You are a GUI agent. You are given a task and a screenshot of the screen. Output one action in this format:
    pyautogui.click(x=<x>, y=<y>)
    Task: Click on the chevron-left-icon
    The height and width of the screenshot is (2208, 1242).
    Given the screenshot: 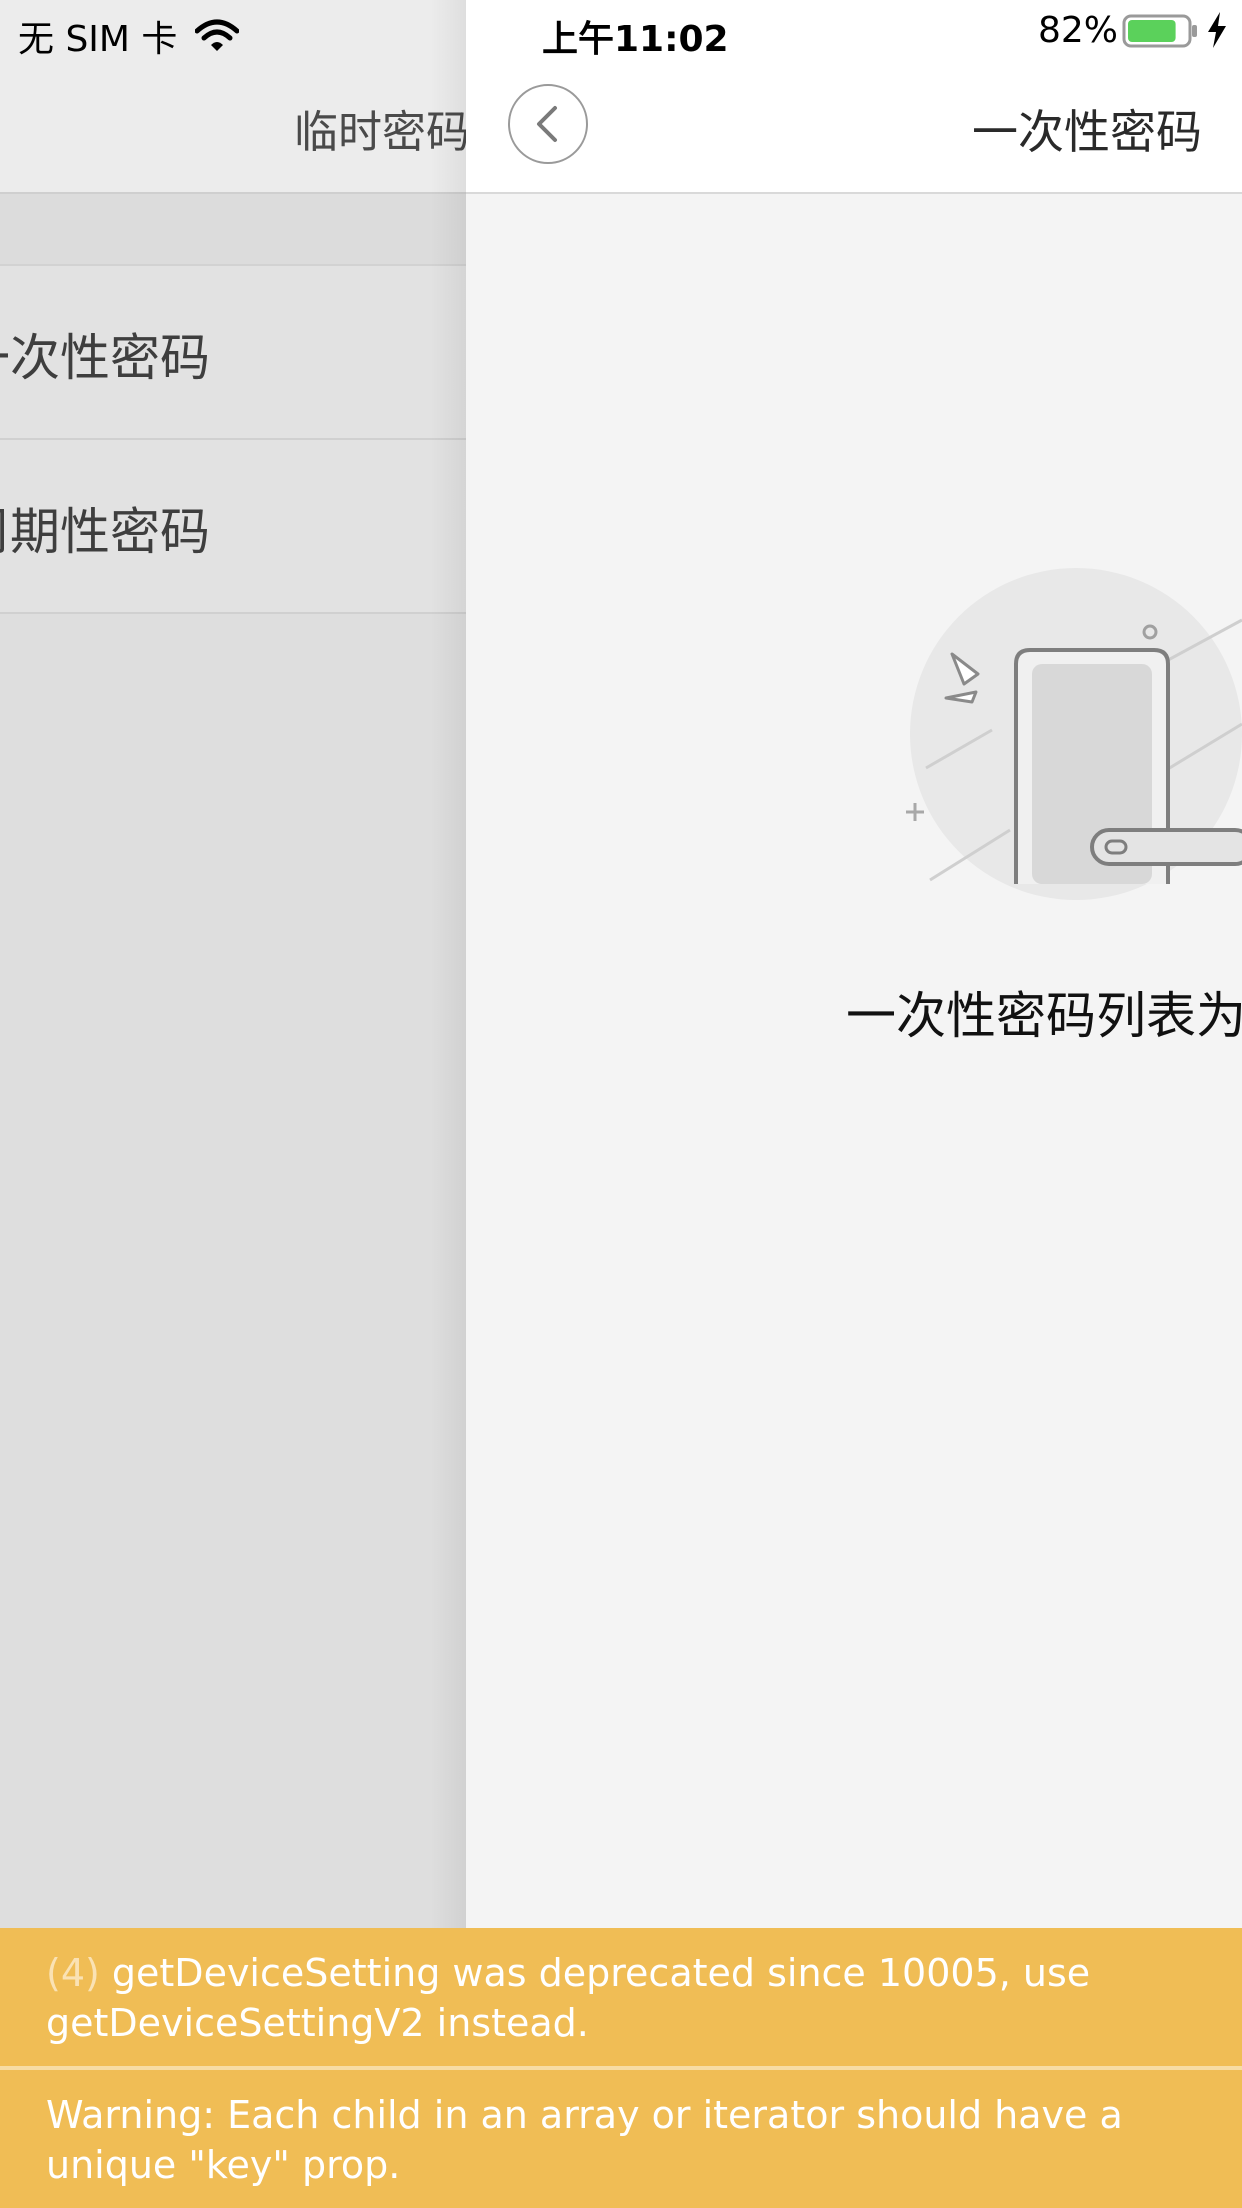 What is the action you would take?
    pyautogui.click(x=547, y=124)
    